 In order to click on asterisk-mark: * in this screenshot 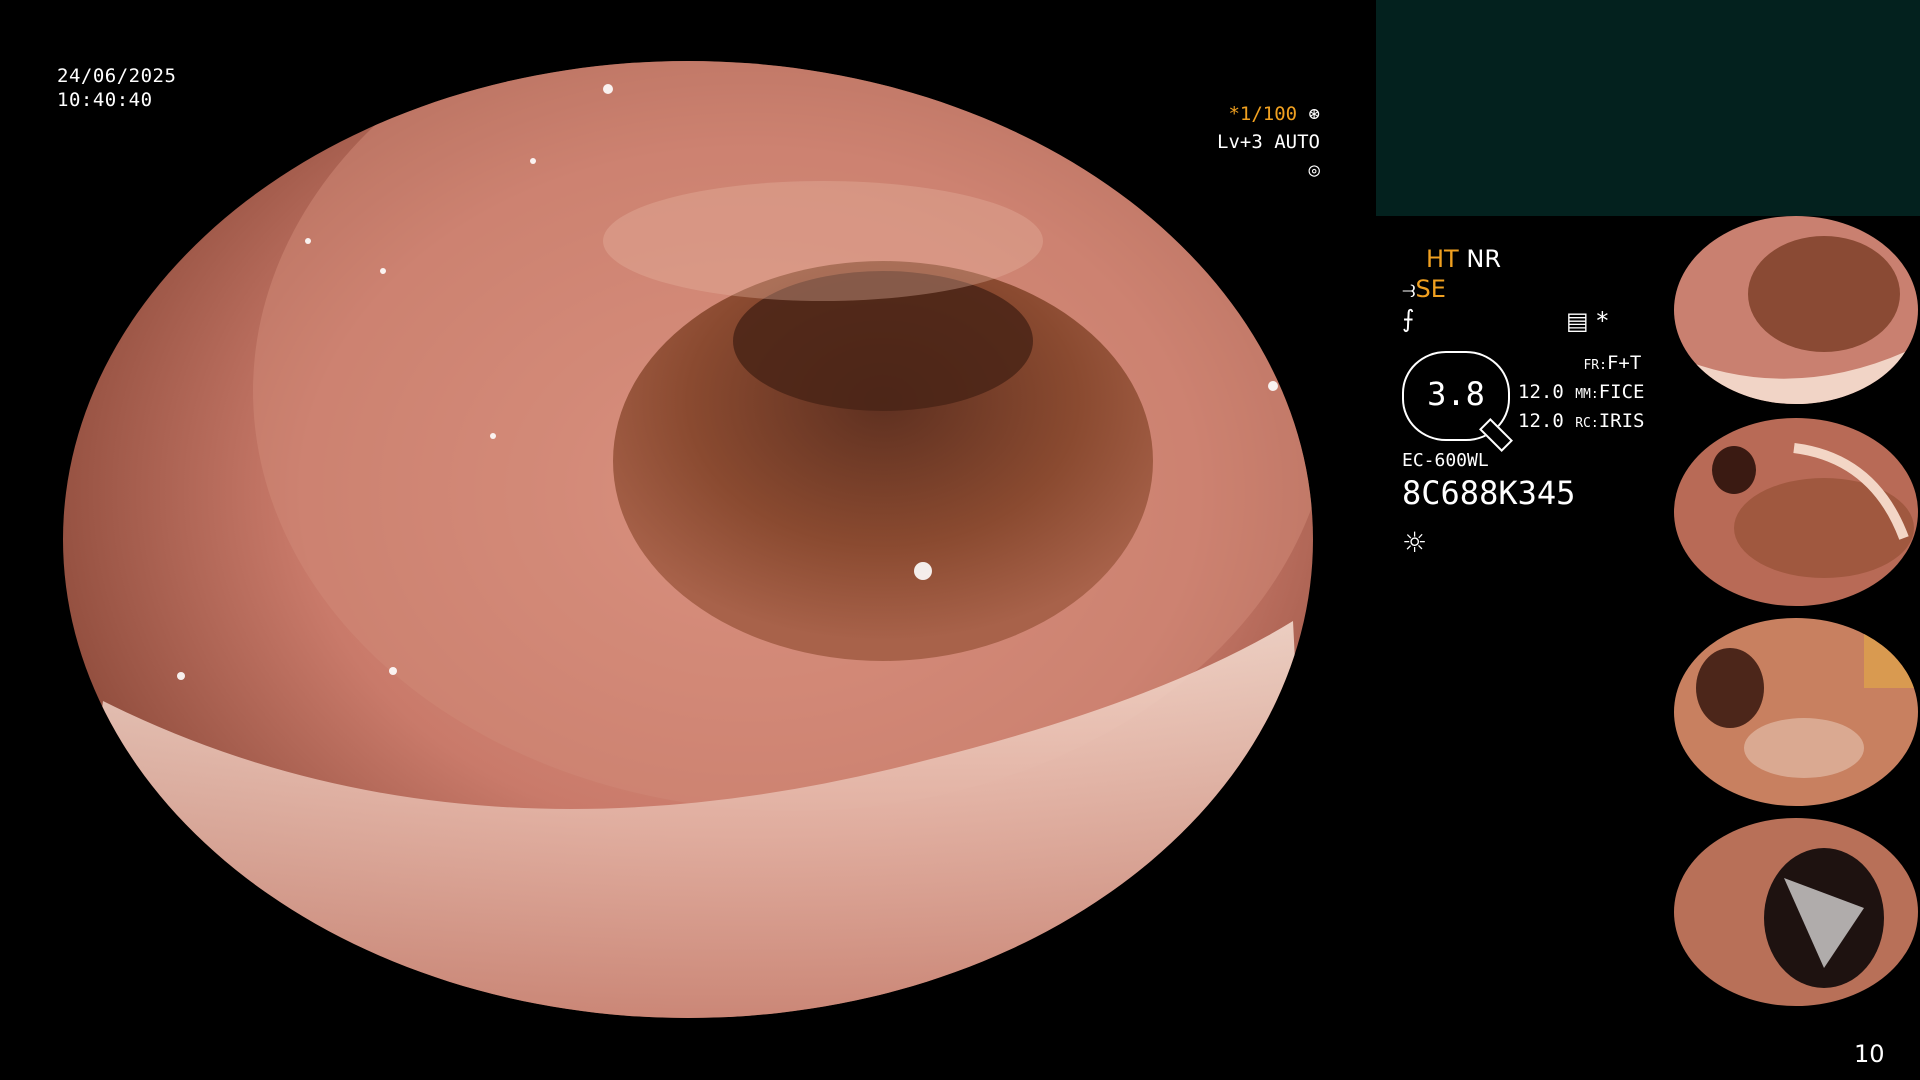, I will do `click(1602, 321)`.